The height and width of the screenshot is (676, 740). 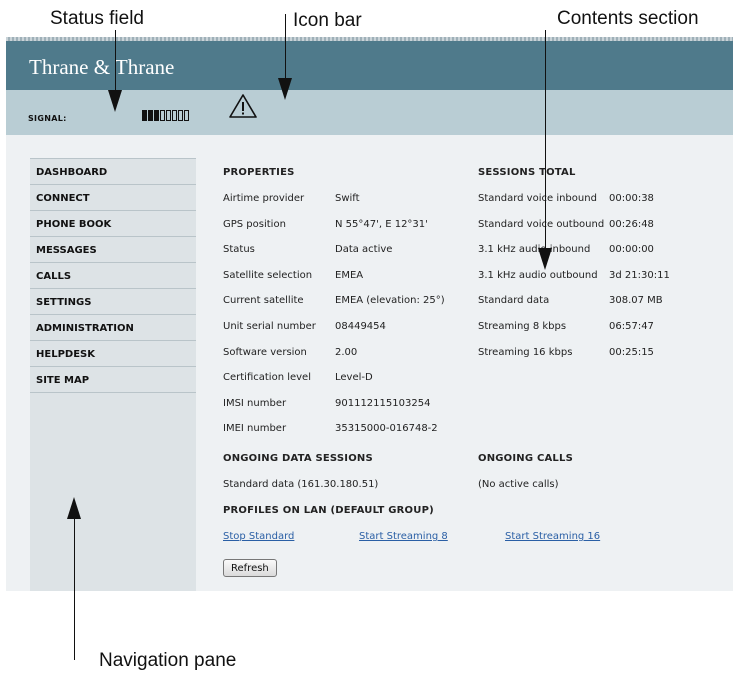 What do you see at coordinates (381, 224) in the screenshot?
I see `property-value: N 55°47', E 12°31'` at bounding box center [381, 224].